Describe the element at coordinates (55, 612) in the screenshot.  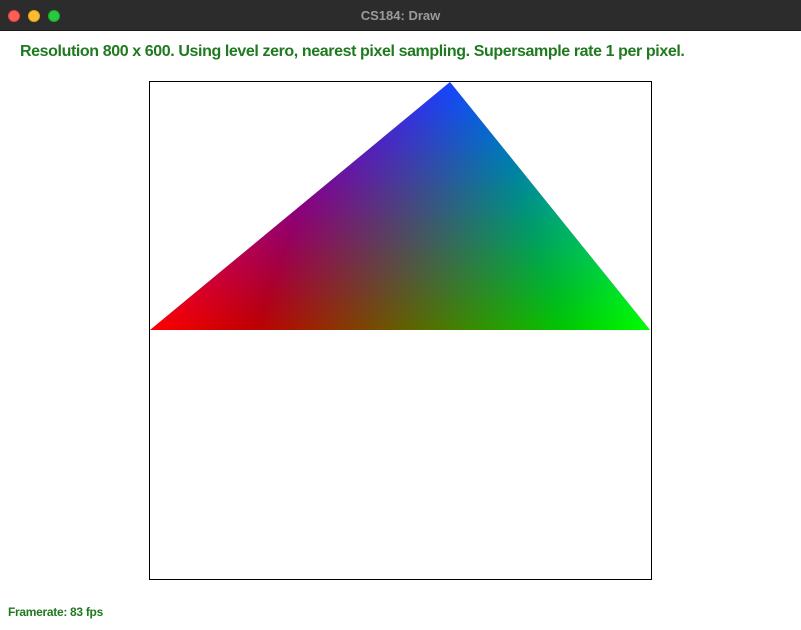
I see `framerate-text: Framerate: 83 fps` at that location.